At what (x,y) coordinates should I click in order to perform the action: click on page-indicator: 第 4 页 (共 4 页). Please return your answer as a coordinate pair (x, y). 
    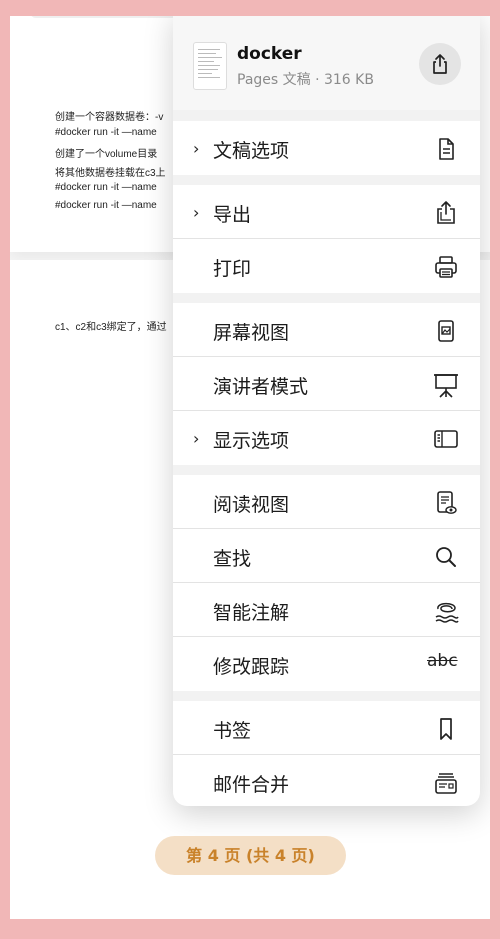
    Looking at the image, I should click on (250, 855).